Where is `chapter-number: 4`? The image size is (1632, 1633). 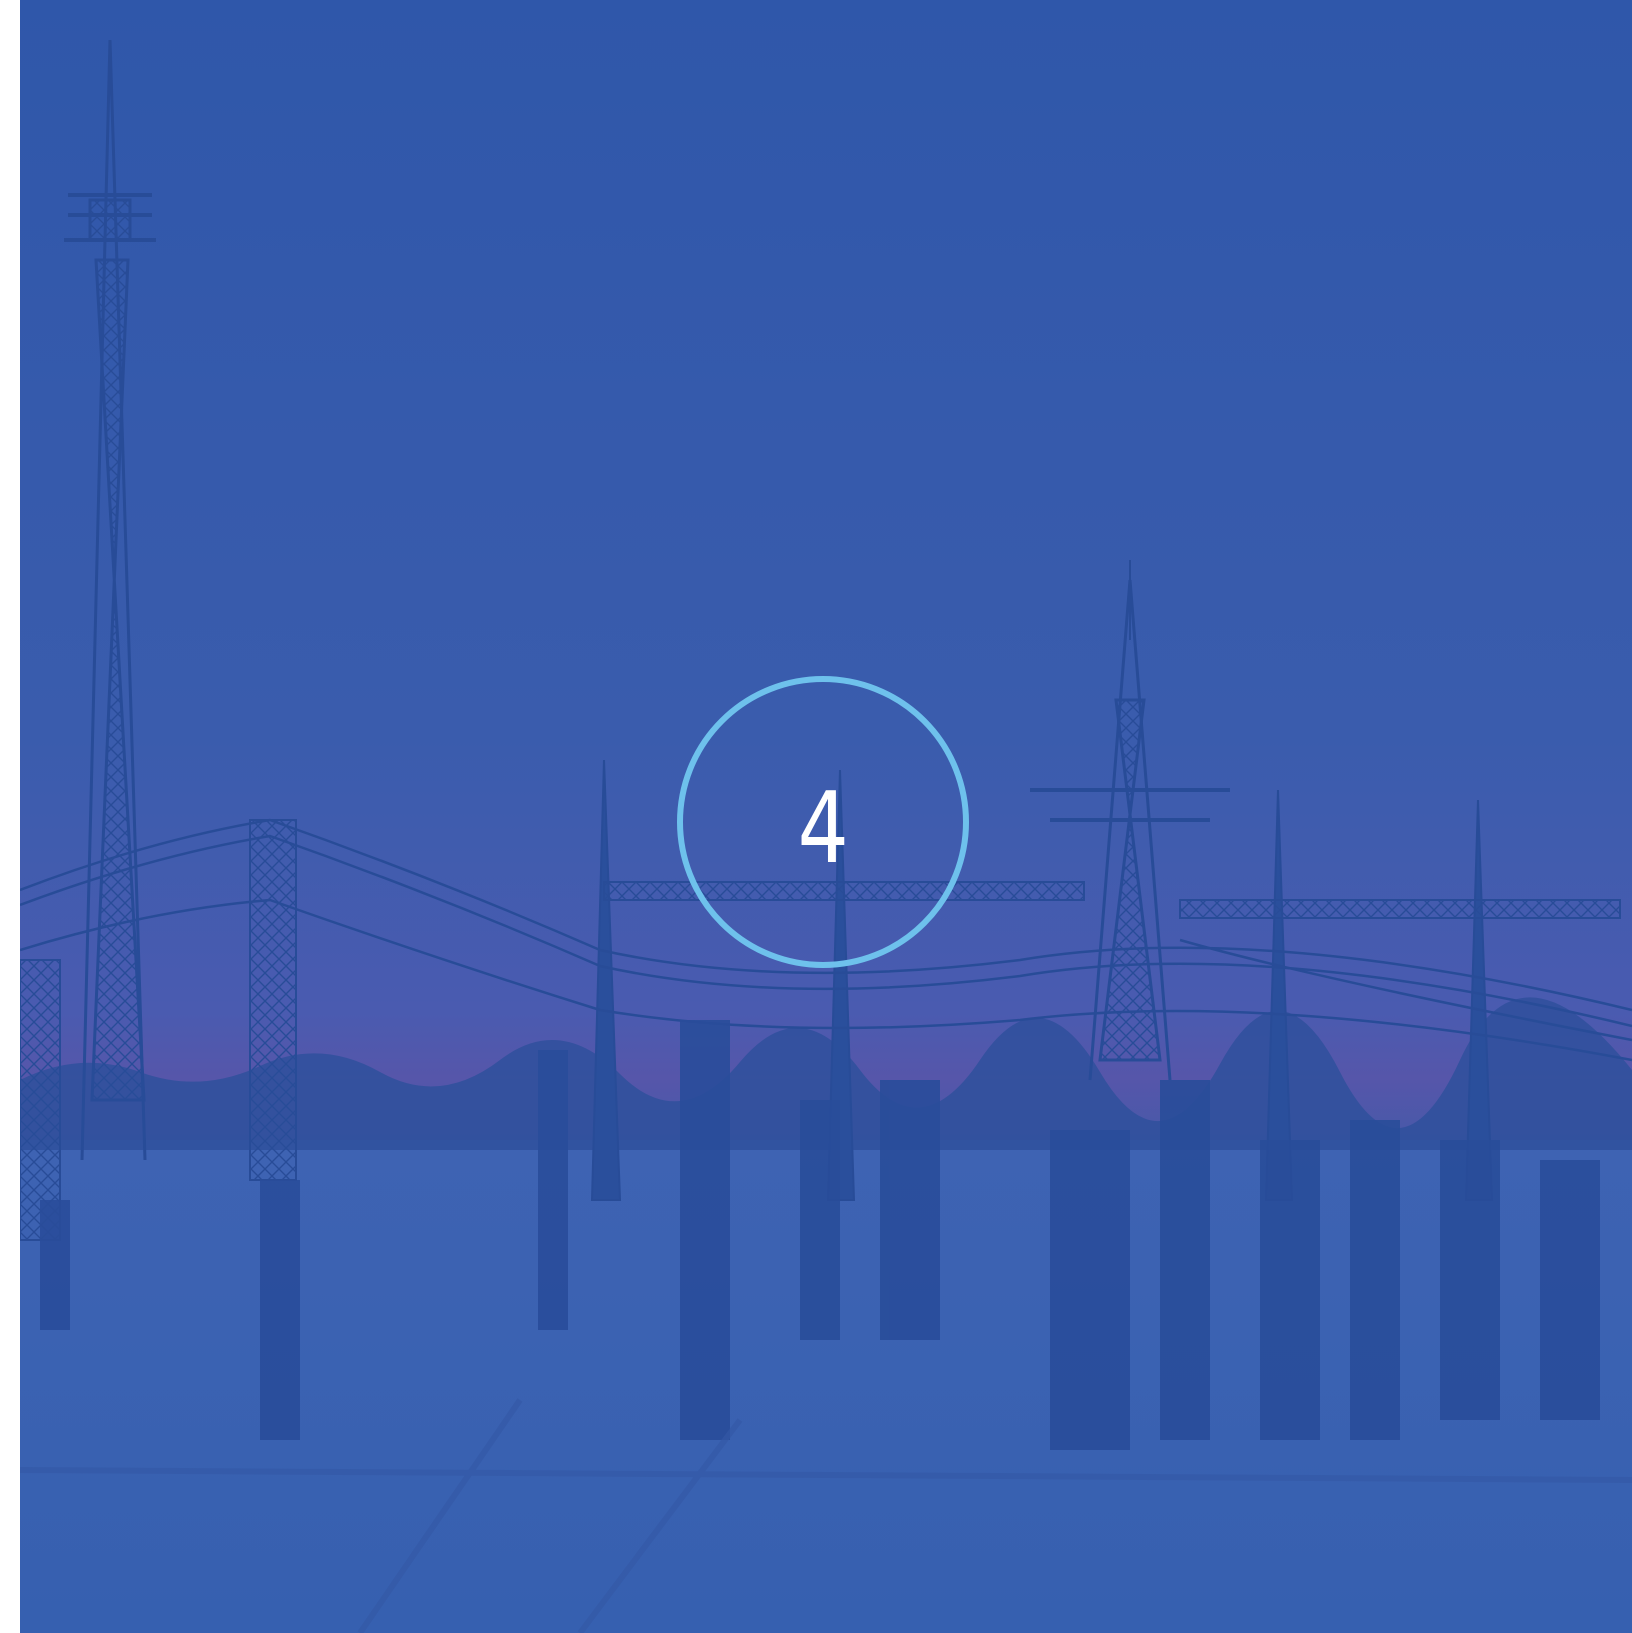
chapter-number: 4 is located at coordinates (823, 829).